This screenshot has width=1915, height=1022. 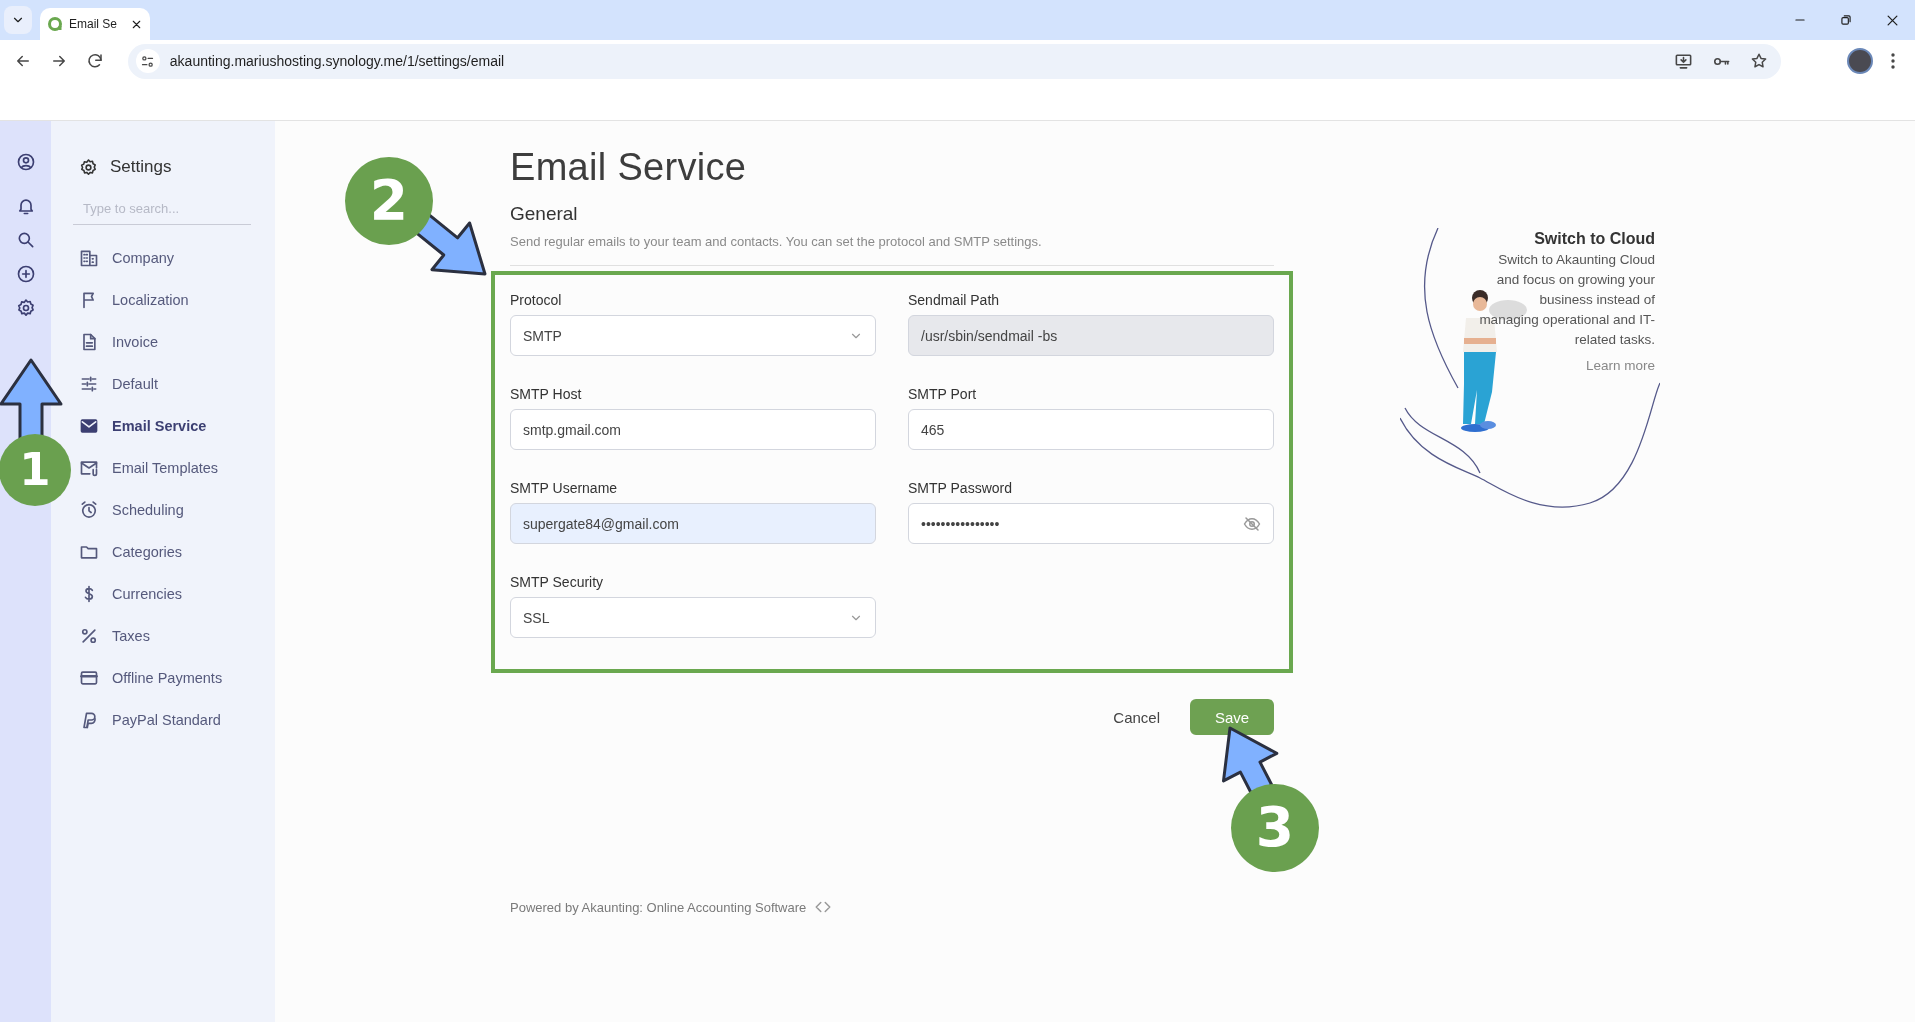 I want to click on building-icon, so click(x=89, y=258).